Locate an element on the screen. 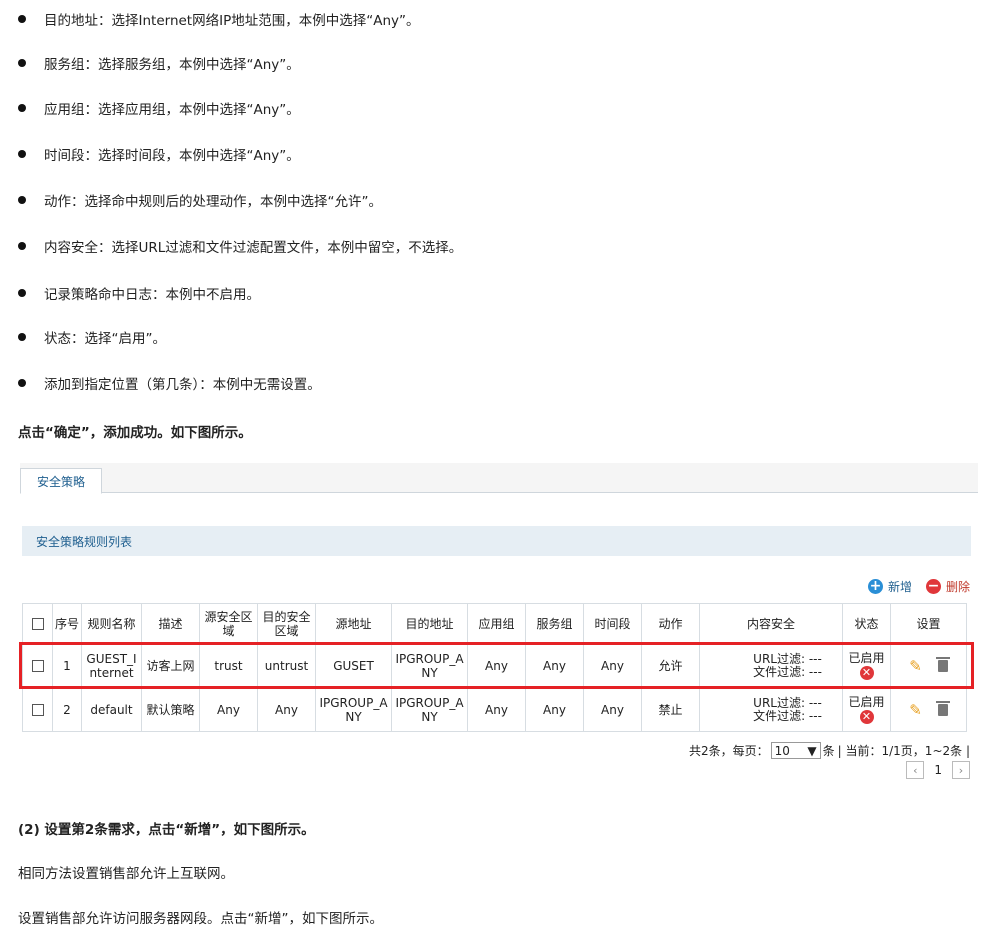 The width and height of the screenshot is (991, 937). cell-description: 默认策略 is located at coordinates (170, 709).